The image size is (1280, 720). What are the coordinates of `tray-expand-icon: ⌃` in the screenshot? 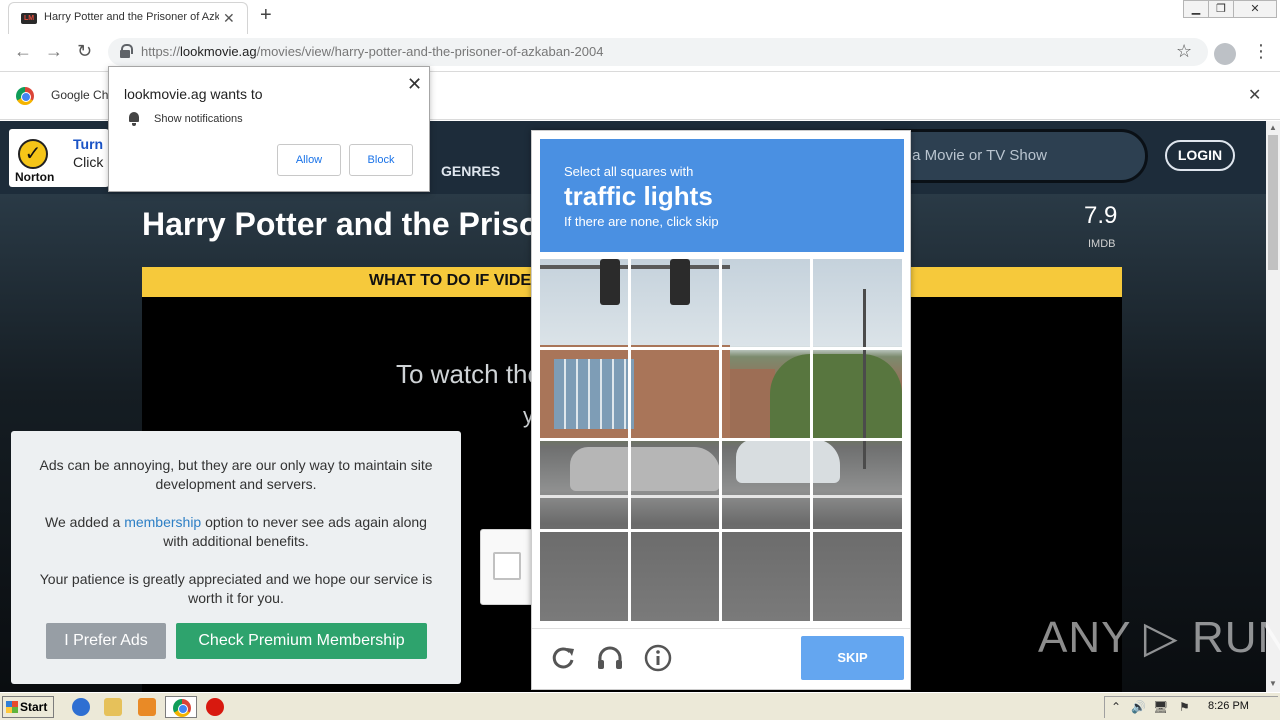 It's located at (1116, 707).